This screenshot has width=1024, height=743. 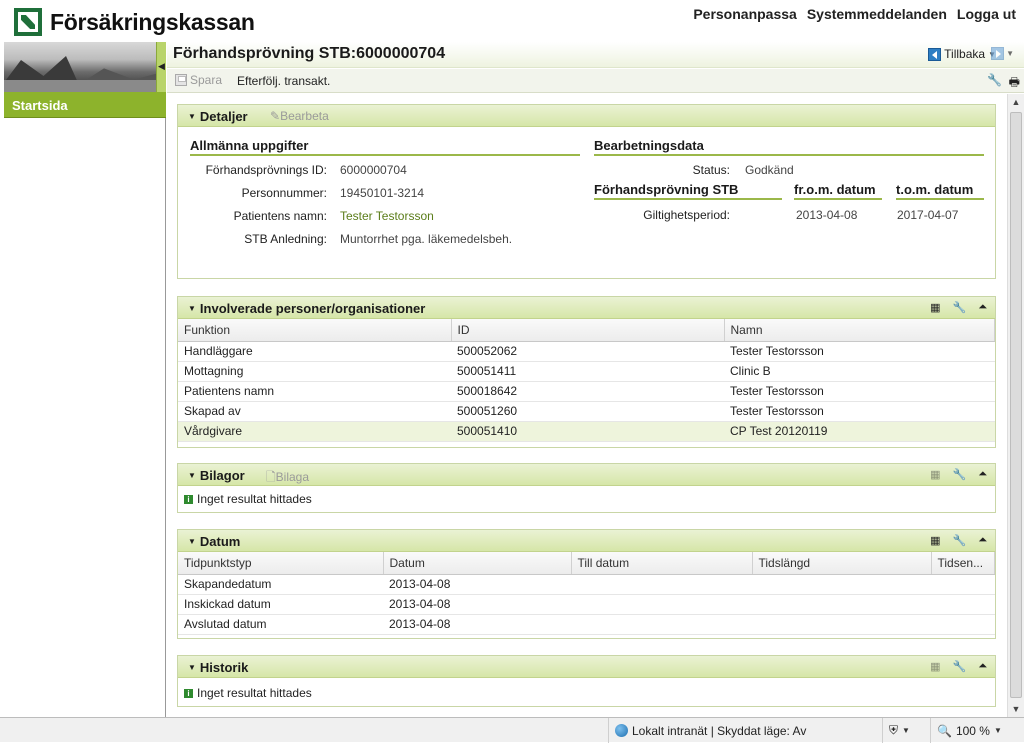 I want to click on header-links: Personanpassa Systemmeddelanden Logga ut, so click(x=854, y=14).